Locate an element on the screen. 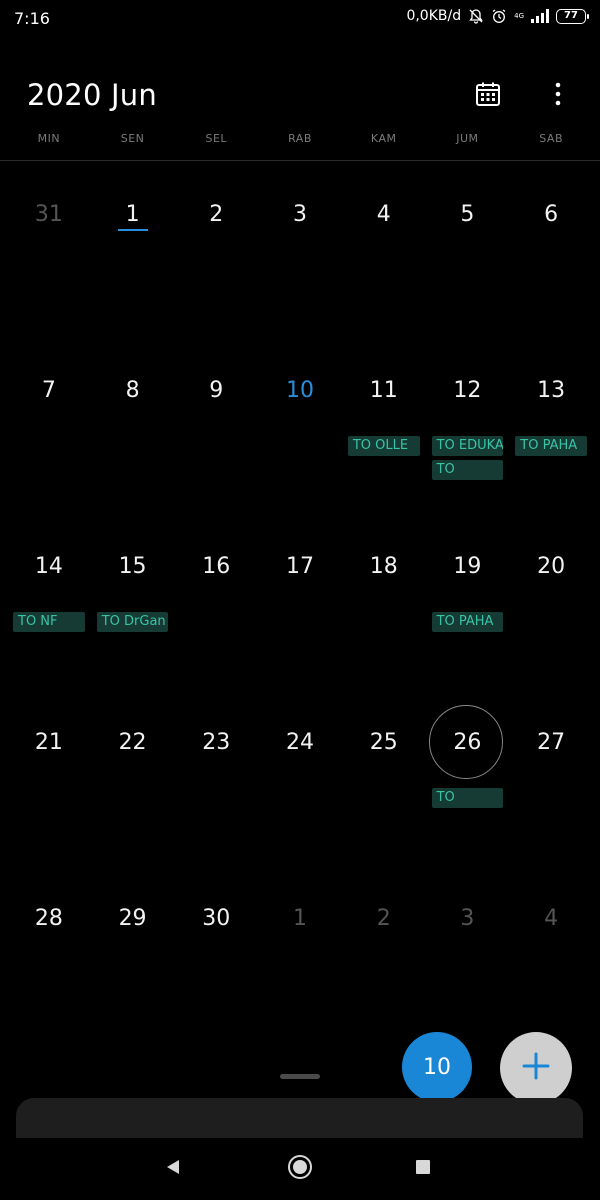  calendar-view-button is located at coordinates (488, 96).